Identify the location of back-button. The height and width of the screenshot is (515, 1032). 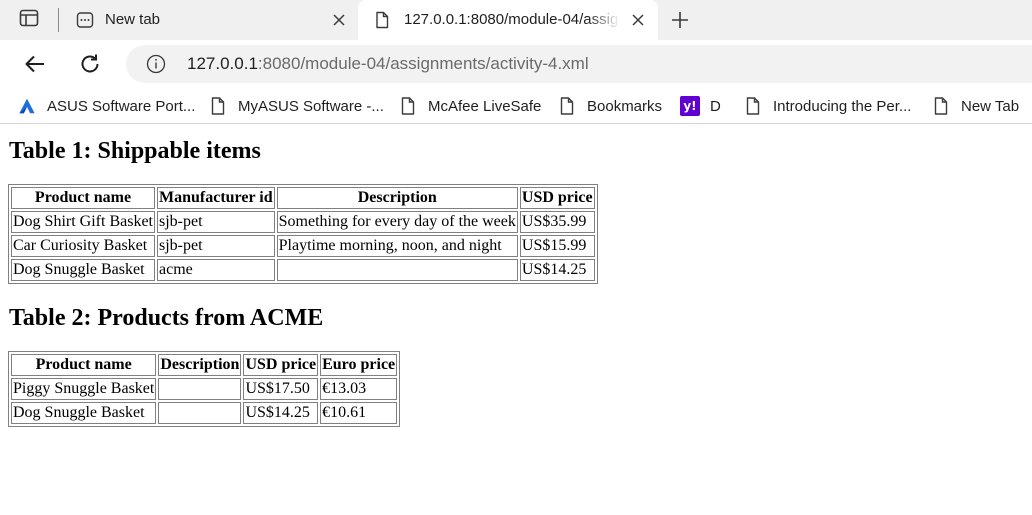
(35, 64).